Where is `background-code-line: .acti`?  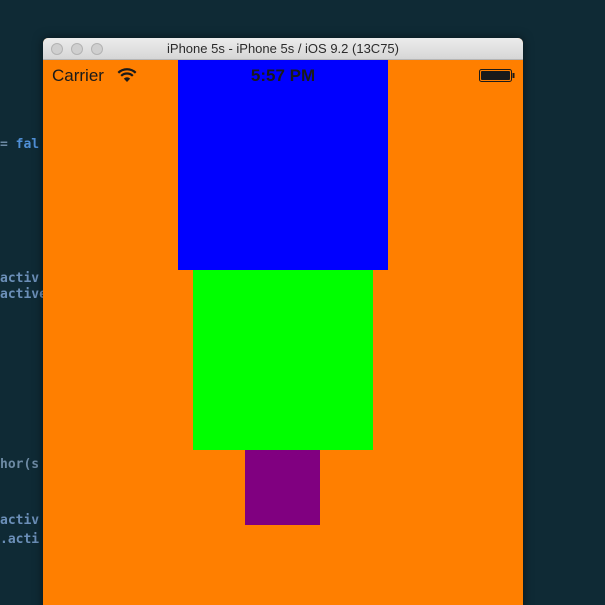
background-code-line: .acti is located at coordinates (20, 539).